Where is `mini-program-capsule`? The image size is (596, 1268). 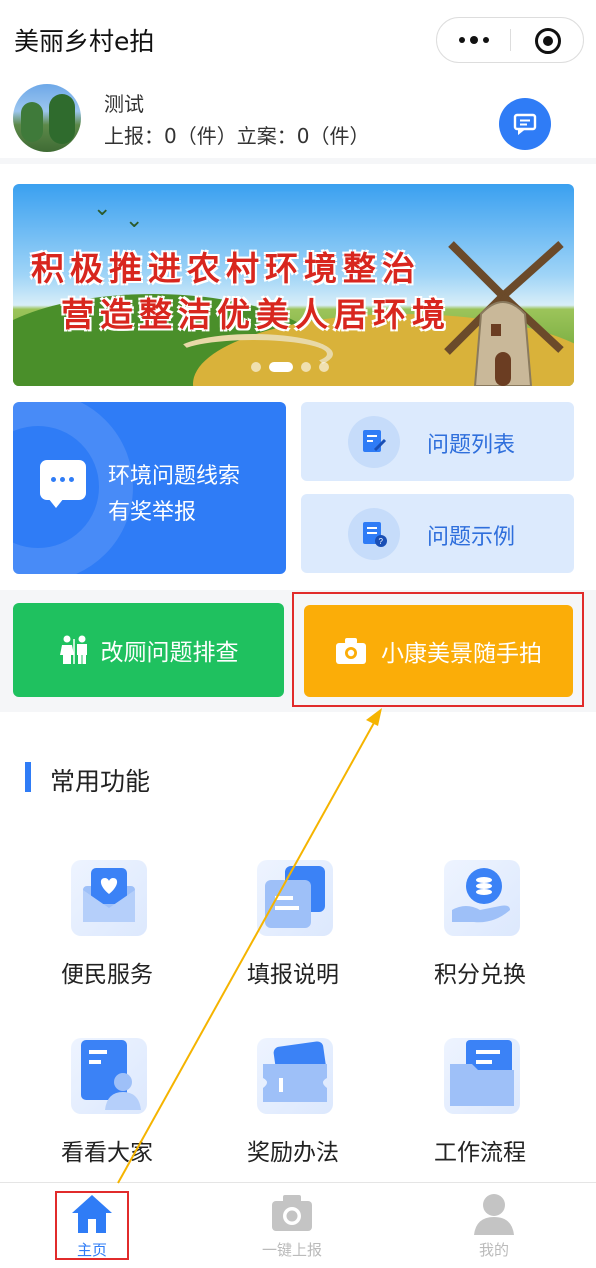
mini-program-capsule is located at coordinates (510, 40).